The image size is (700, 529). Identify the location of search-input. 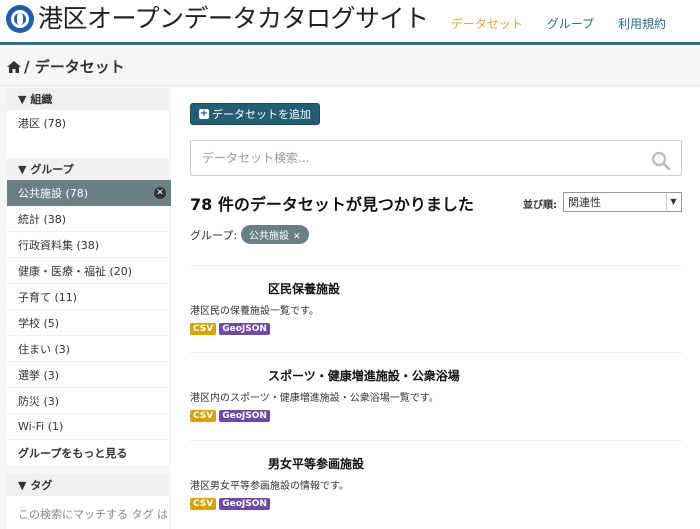
(411, 158).